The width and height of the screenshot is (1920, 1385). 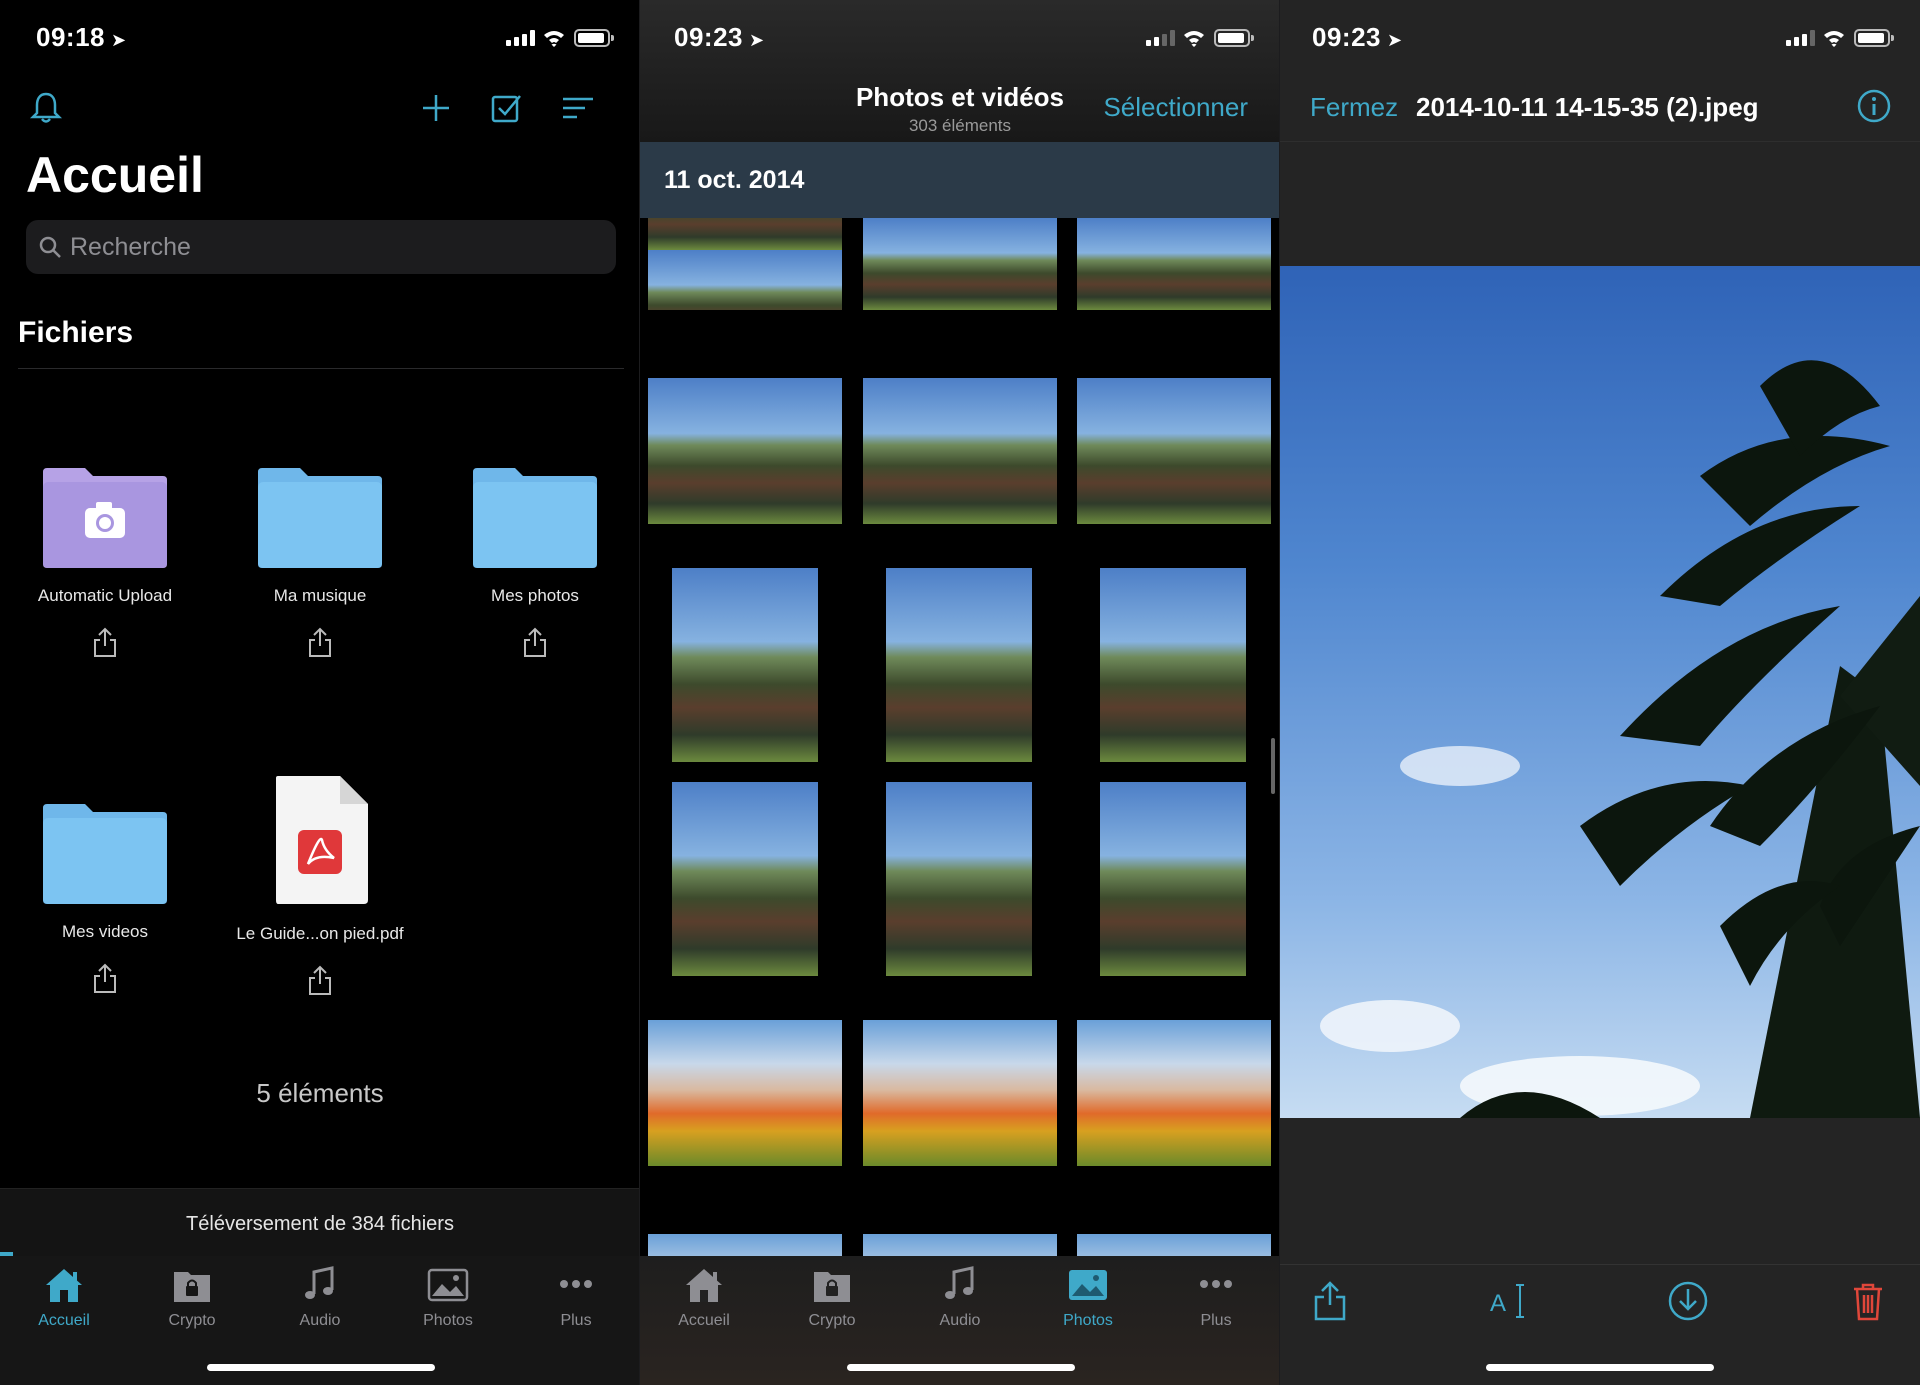 I want to click on file-label: Mes photos, so click(x=535, y=595).